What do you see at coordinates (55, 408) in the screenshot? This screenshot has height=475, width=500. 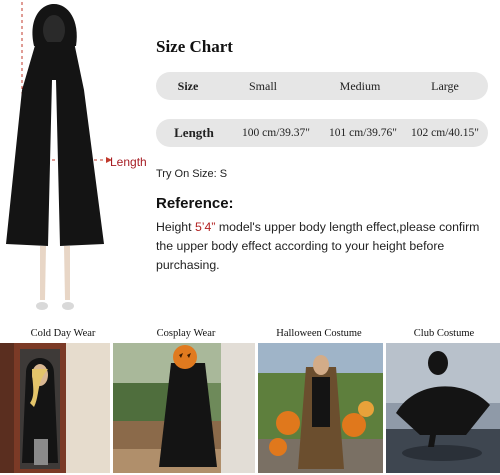 I see `photo-cold-day` at bounding box center [55, 408].